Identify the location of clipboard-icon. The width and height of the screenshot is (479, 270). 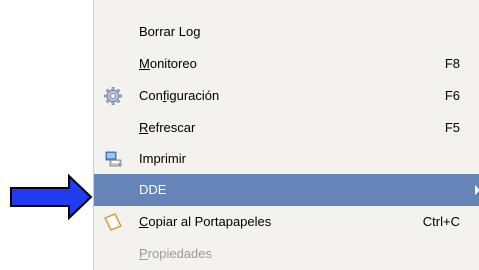
(113, 222).